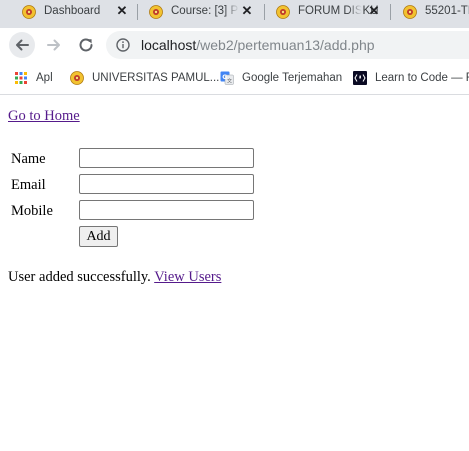  I want to click on freecodecamp-icon, so click(360, 78).